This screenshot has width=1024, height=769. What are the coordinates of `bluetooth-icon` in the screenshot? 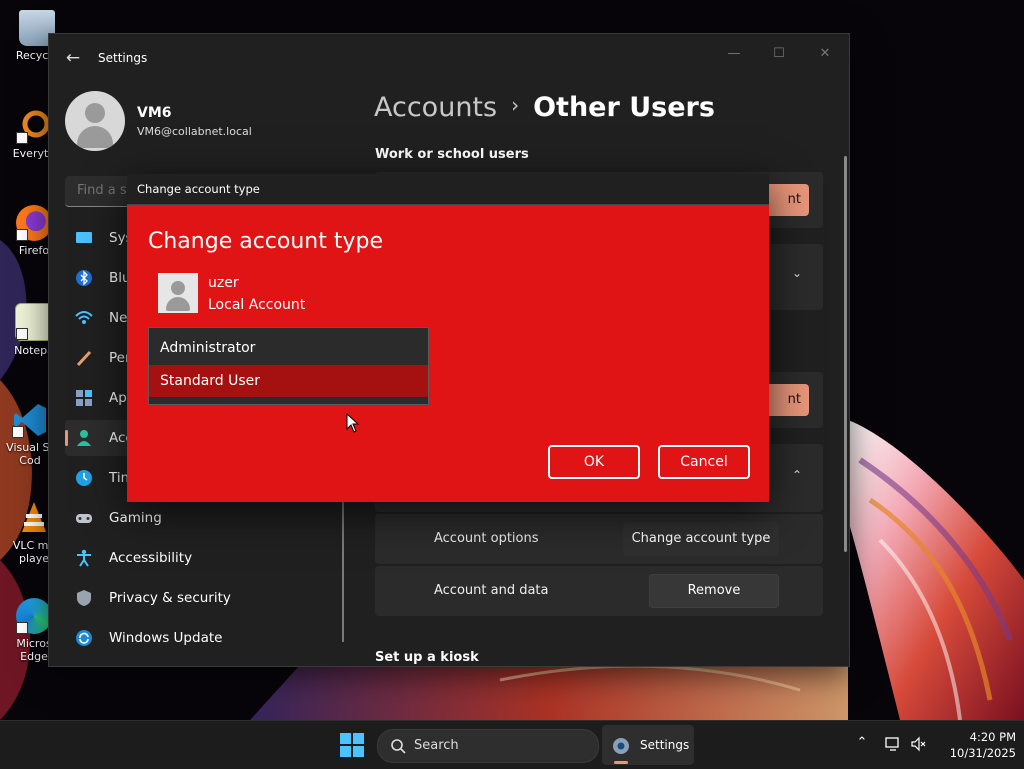 It's located at (84, 278).